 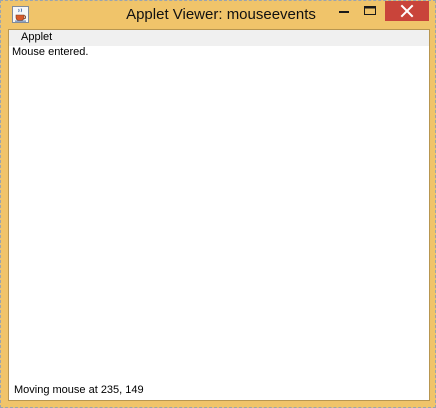 I want to click on minimize-icon, so click(x=344, y=12).